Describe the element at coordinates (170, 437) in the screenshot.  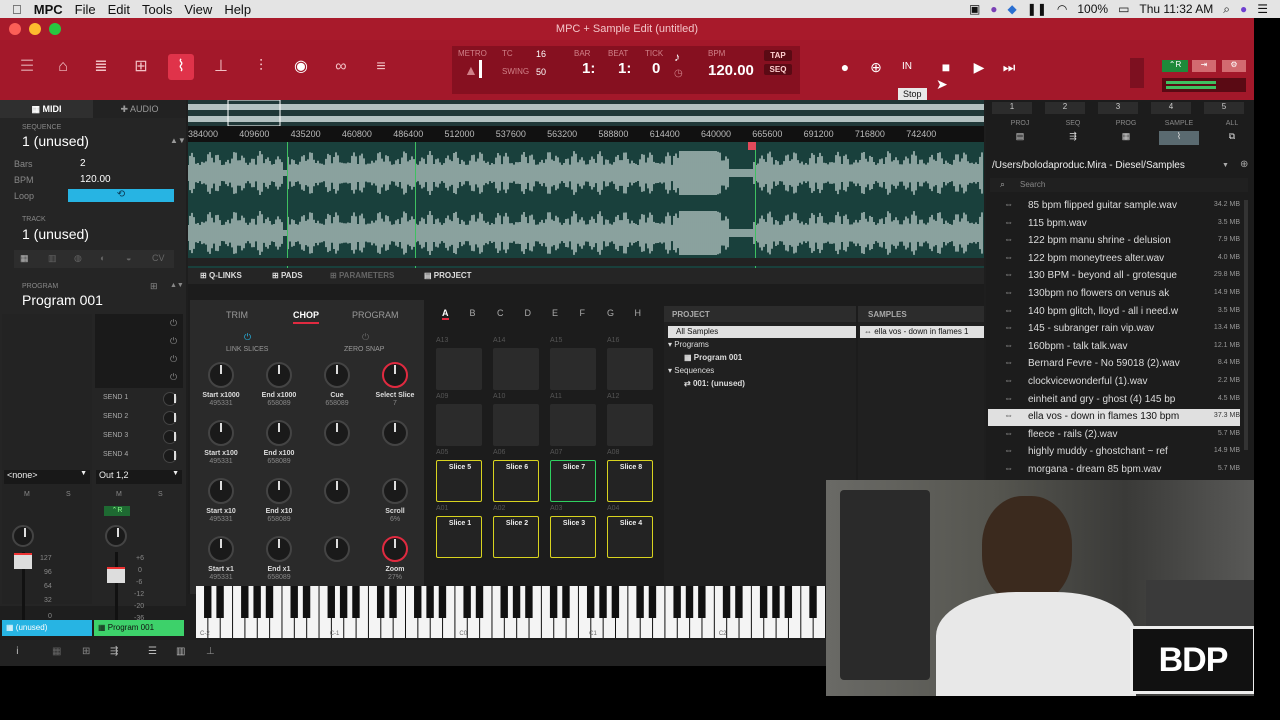
I see `send-3-knob` at that location.